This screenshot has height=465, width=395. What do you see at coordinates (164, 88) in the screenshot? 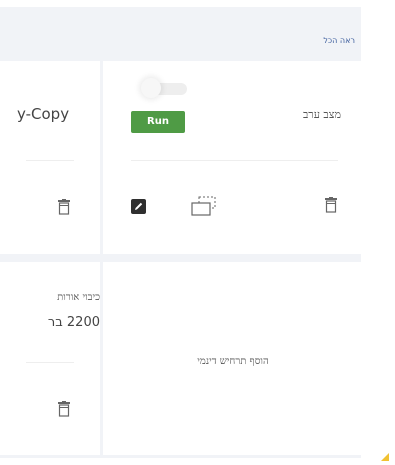
I see `scene-enabled-toggle` at bounding box center [164, 88].